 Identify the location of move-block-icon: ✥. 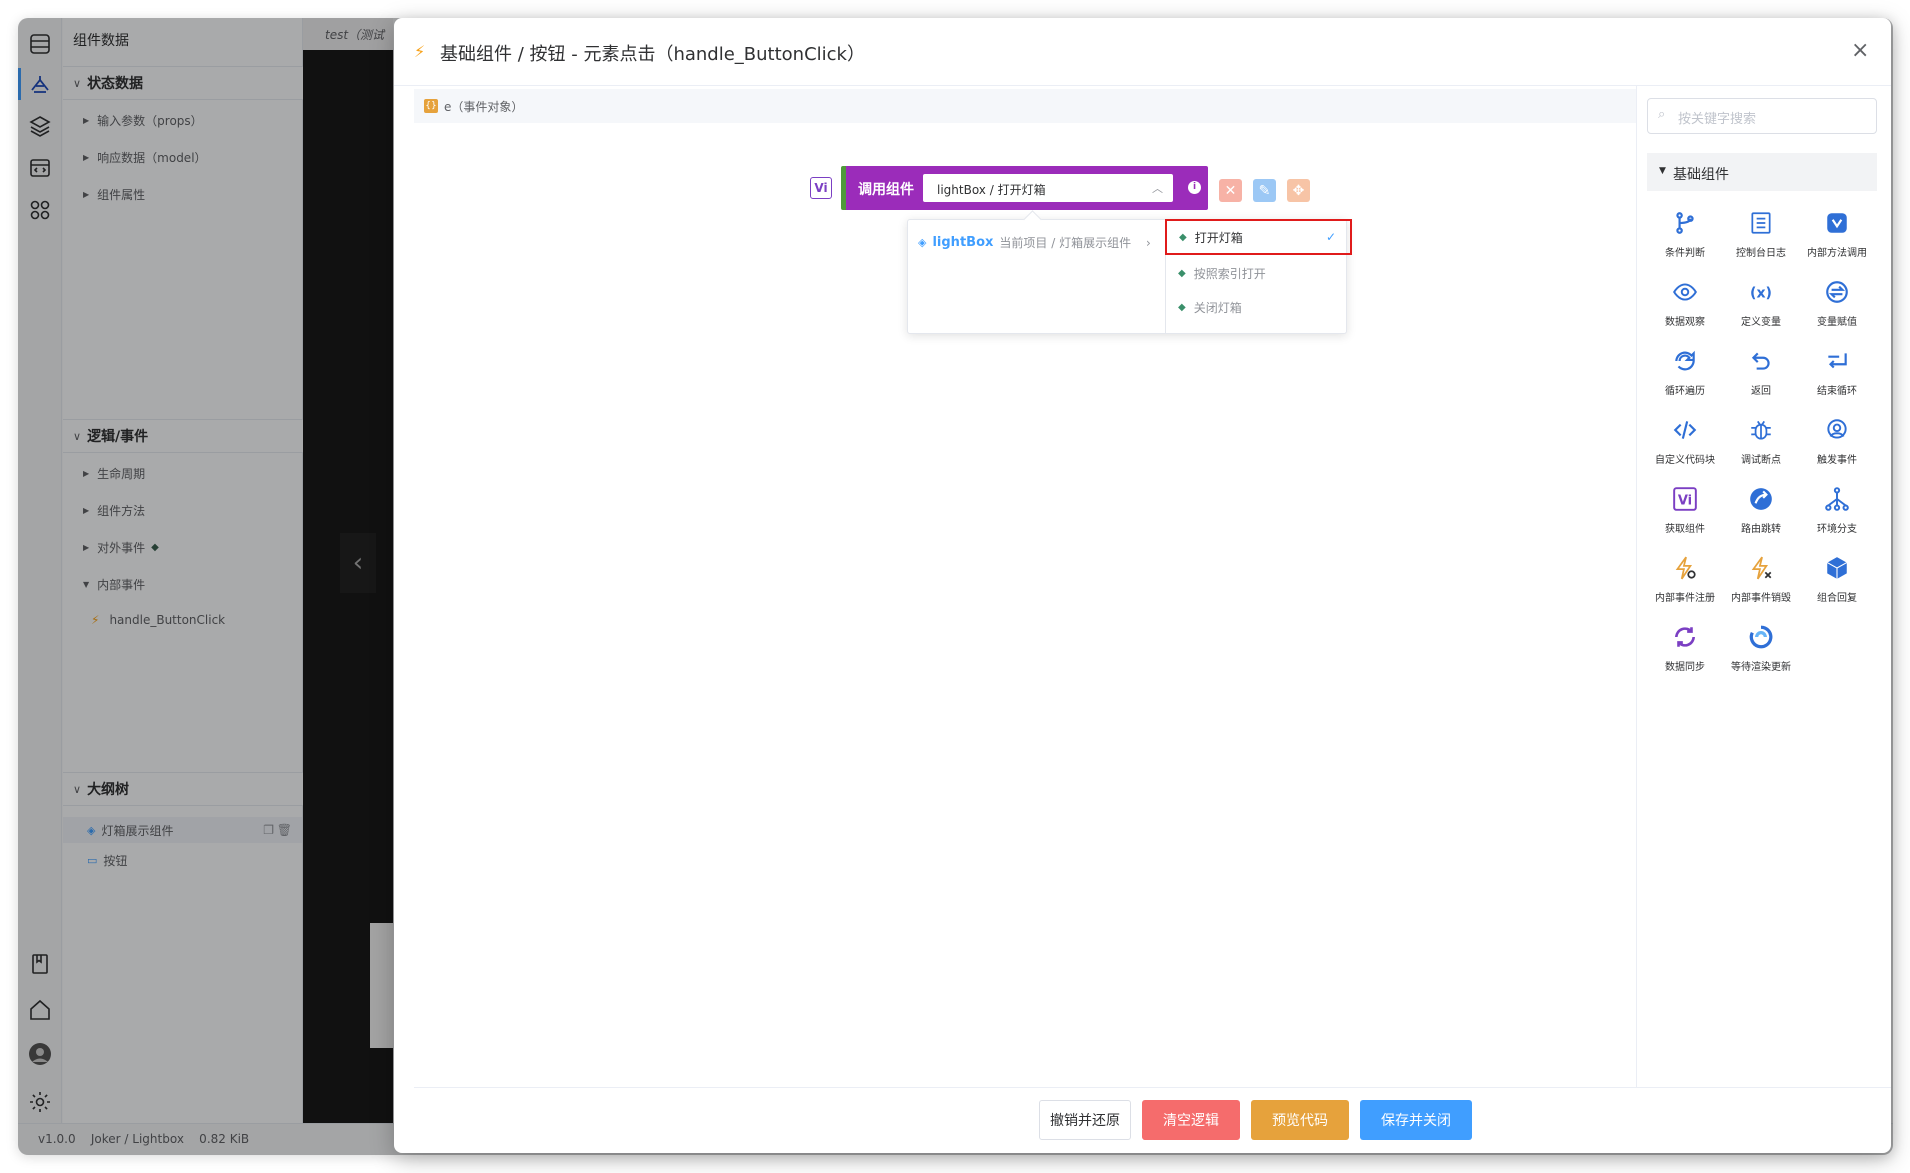
(1298, 190).